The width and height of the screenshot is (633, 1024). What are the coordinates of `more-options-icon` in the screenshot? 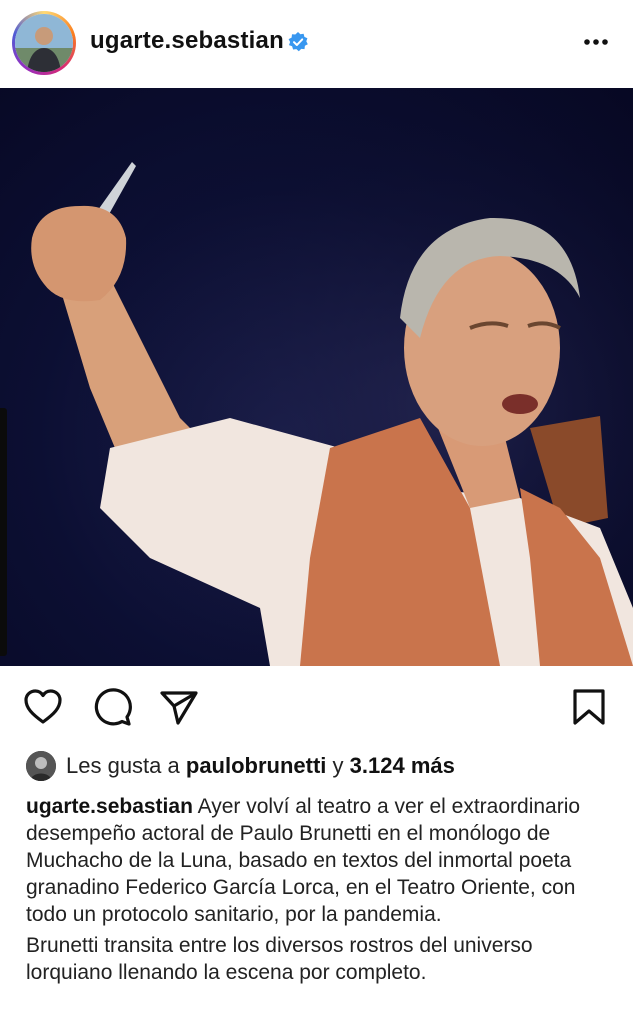 It's located at (596, 42).